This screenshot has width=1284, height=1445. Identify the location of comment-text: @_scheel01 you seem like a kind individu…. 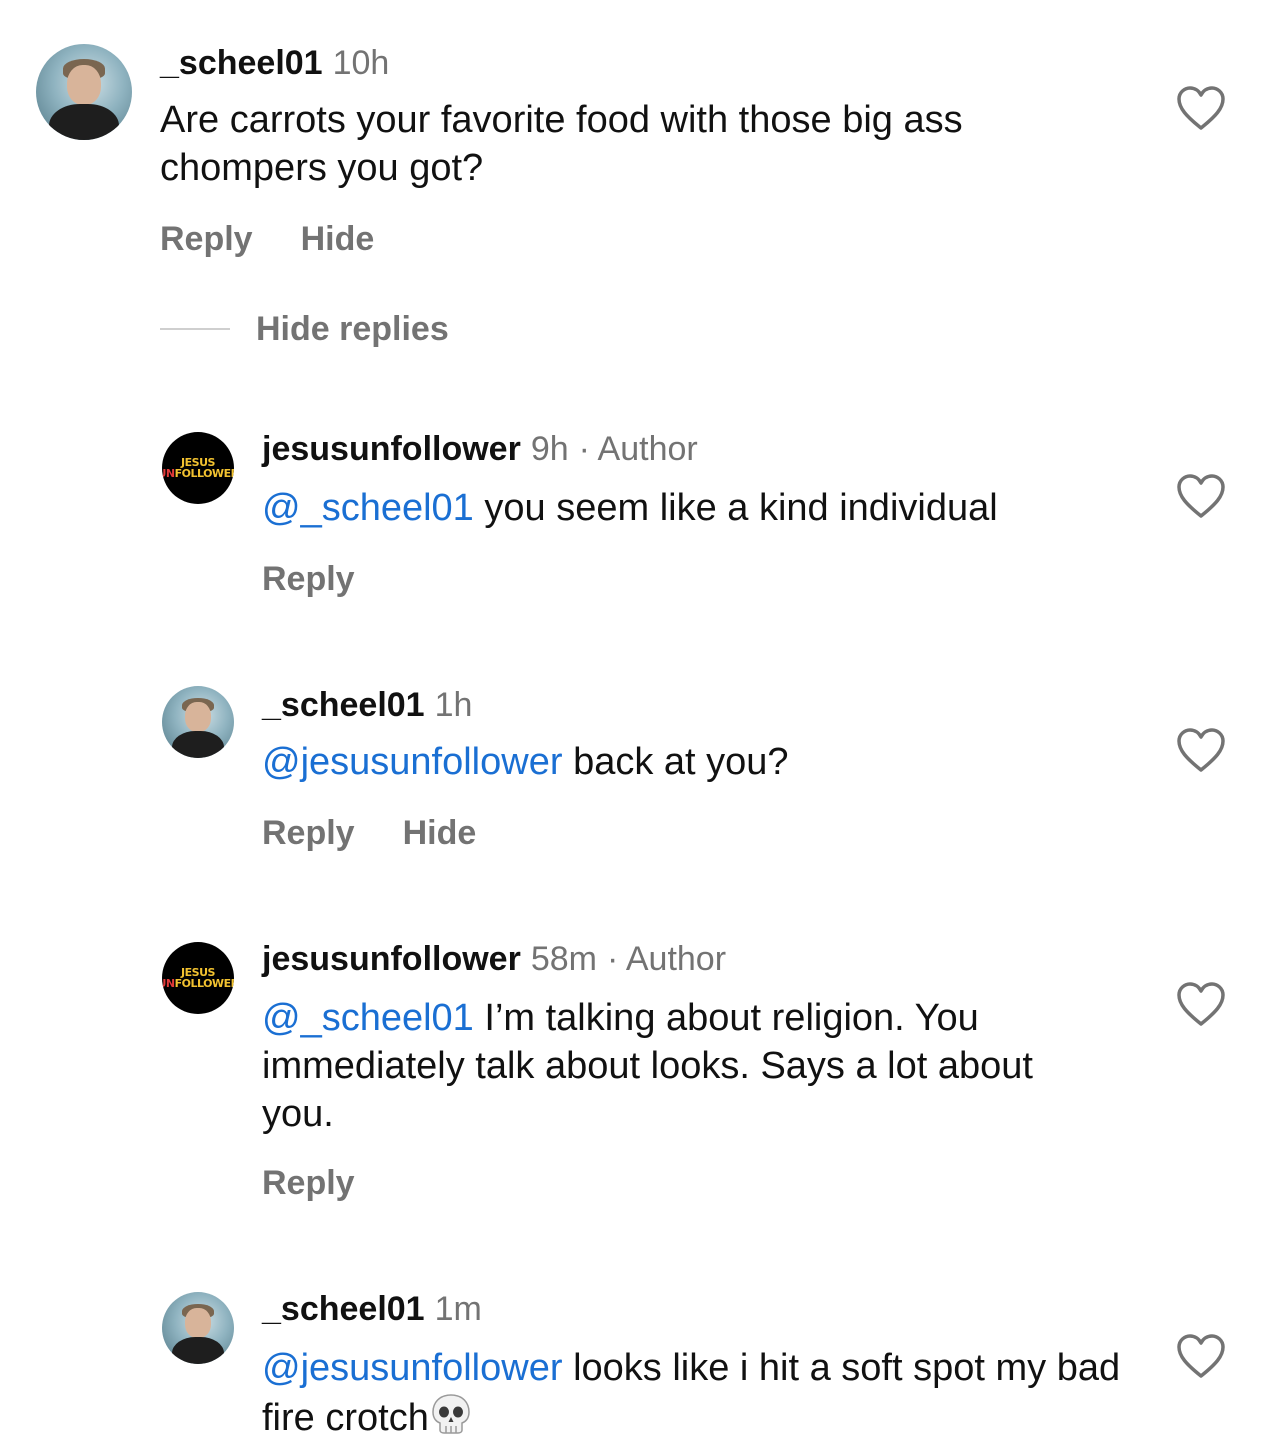
(742, 508).